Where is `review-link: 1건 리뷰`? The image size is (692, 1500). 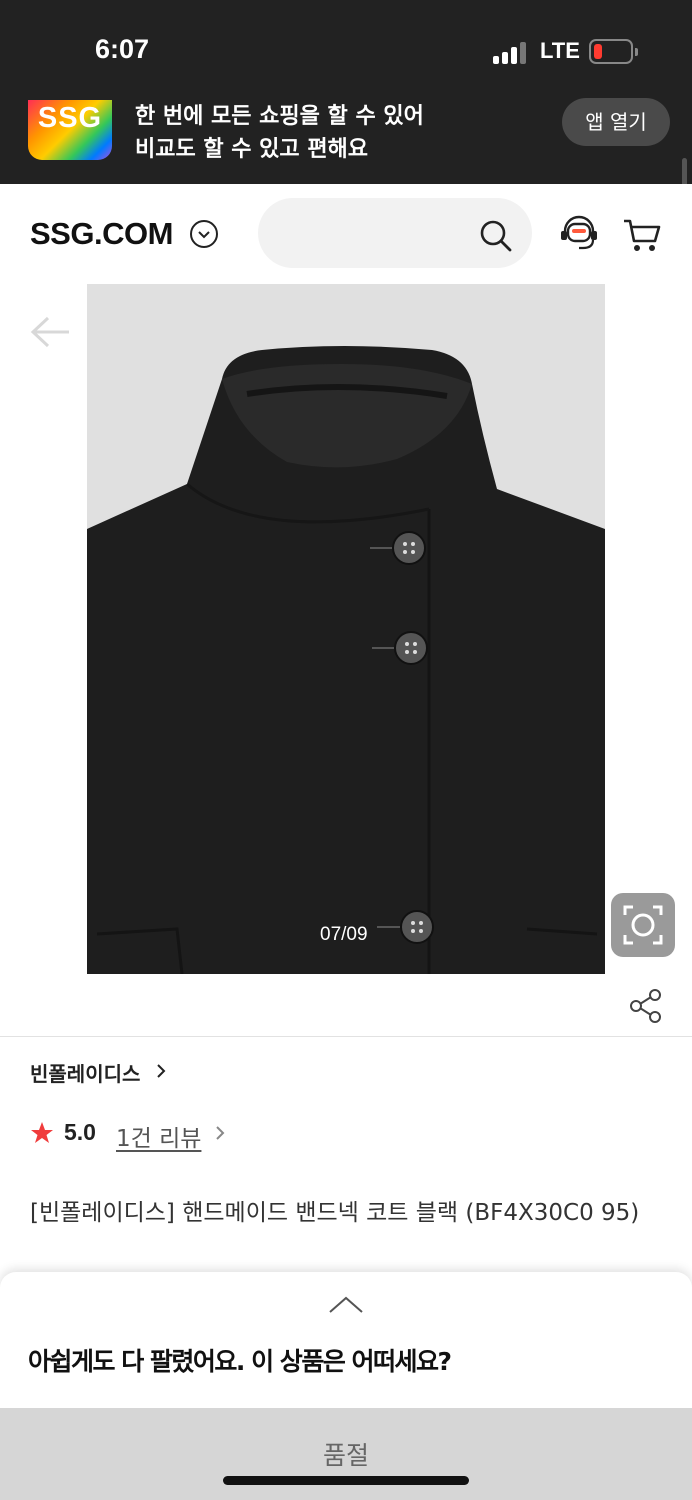 review-link: 1건 리뷰 is located at coordinates (158, 1136).